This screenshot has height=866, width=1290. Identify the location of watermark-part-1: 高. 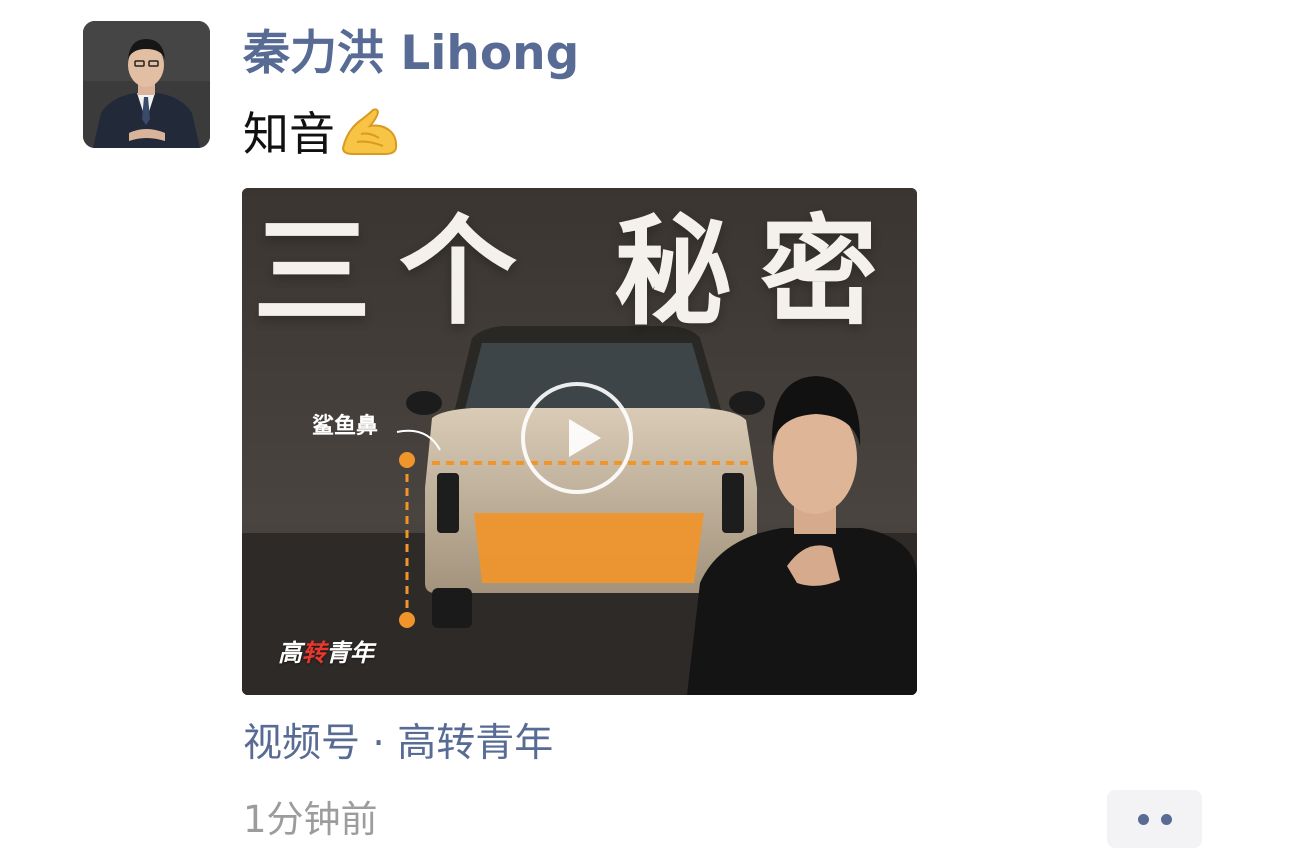
(290, 653).